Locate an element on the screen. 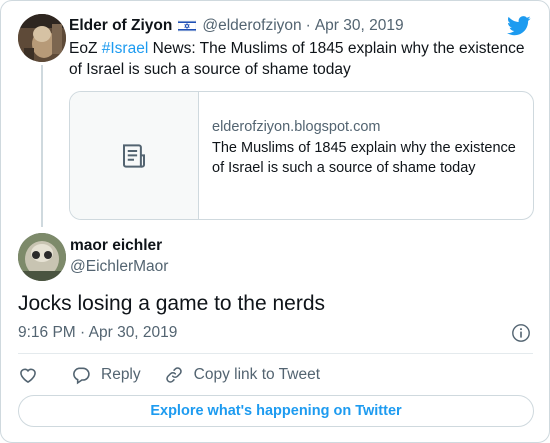  main-author-avatar is located at coordinates (42, 257).